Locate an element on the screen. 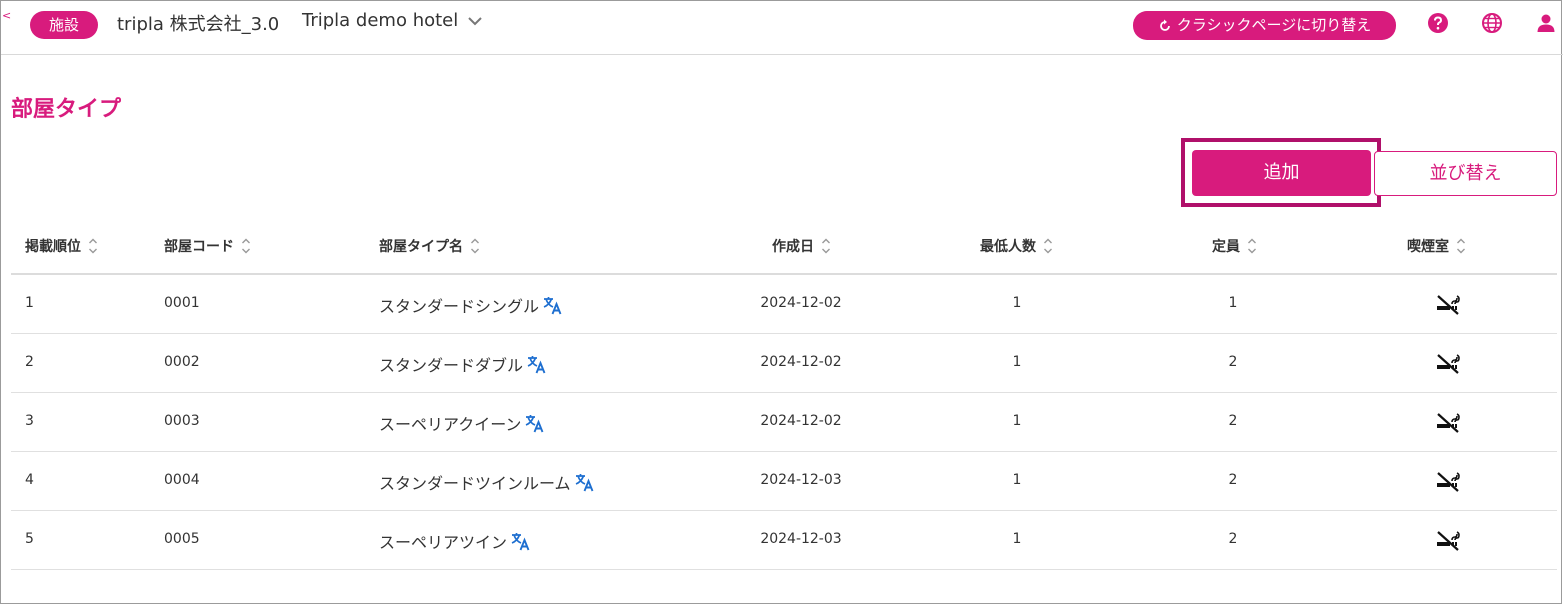 The width and height of the screenshot is (1564, 606). column-header-min-guests: 最低人数 is located at coordinates (1016, 246).